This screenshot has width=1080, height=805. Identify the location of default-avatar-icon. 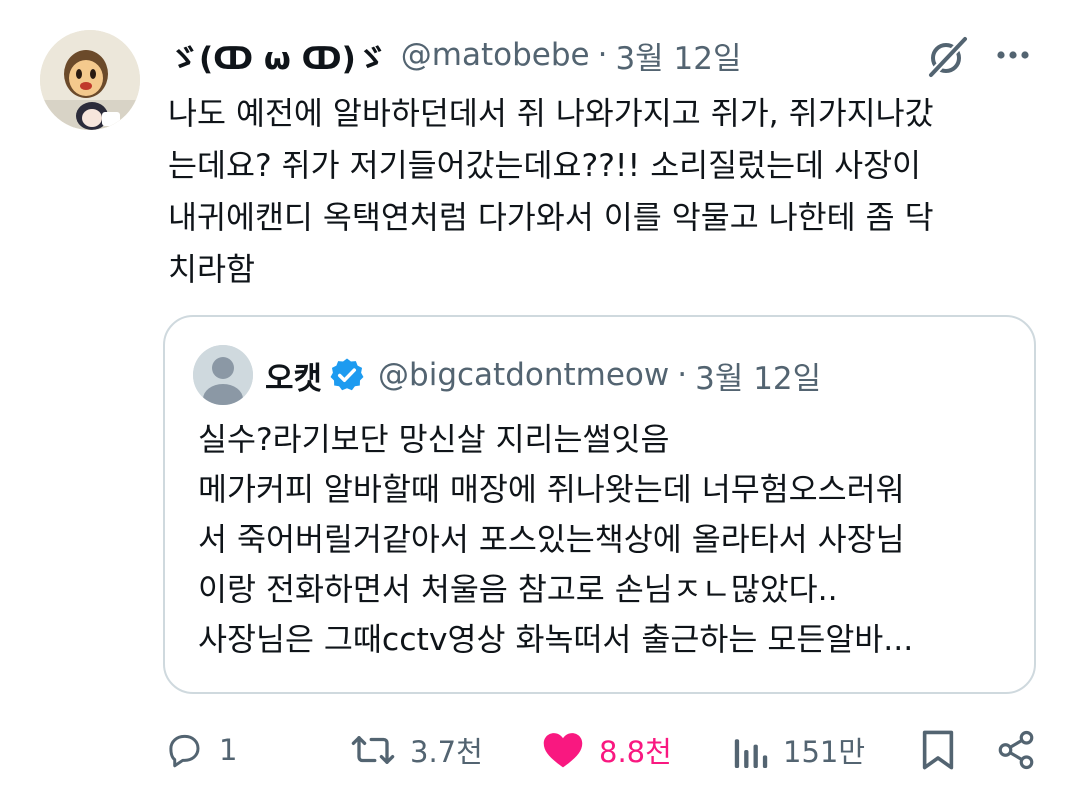
(223, 375).